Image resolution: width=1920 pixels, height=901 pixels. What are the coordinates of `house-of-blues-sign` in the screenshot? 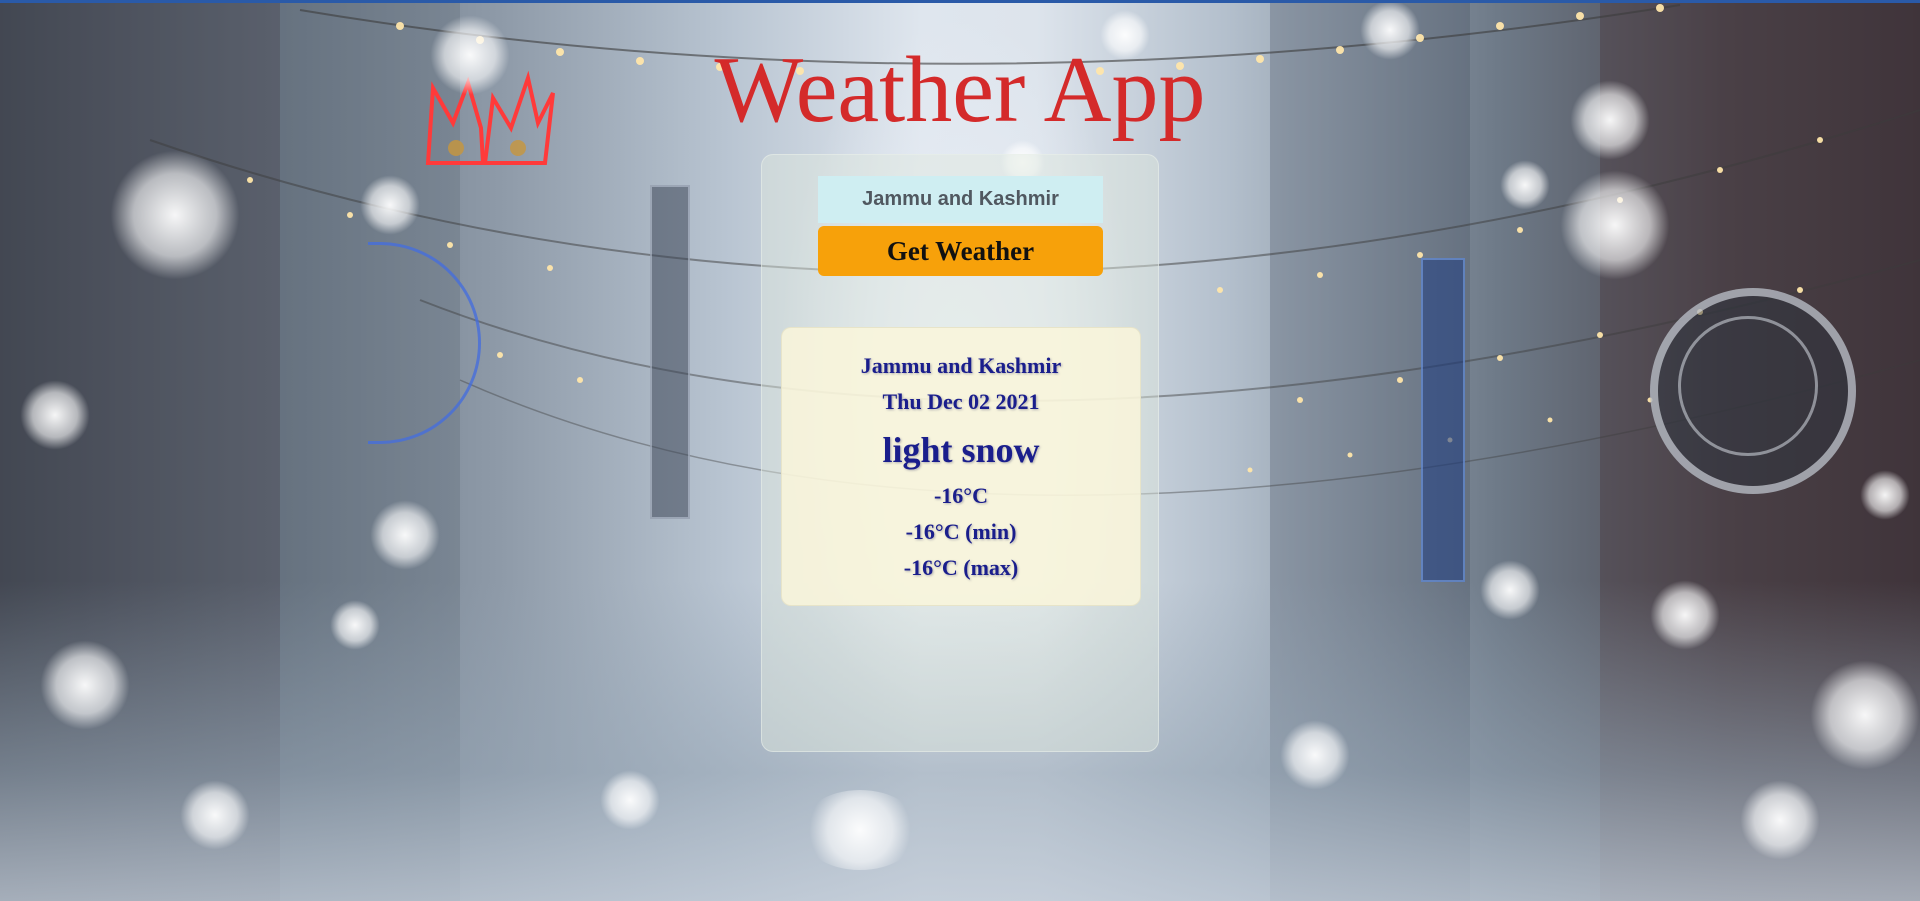 It's located at (1443, 420).